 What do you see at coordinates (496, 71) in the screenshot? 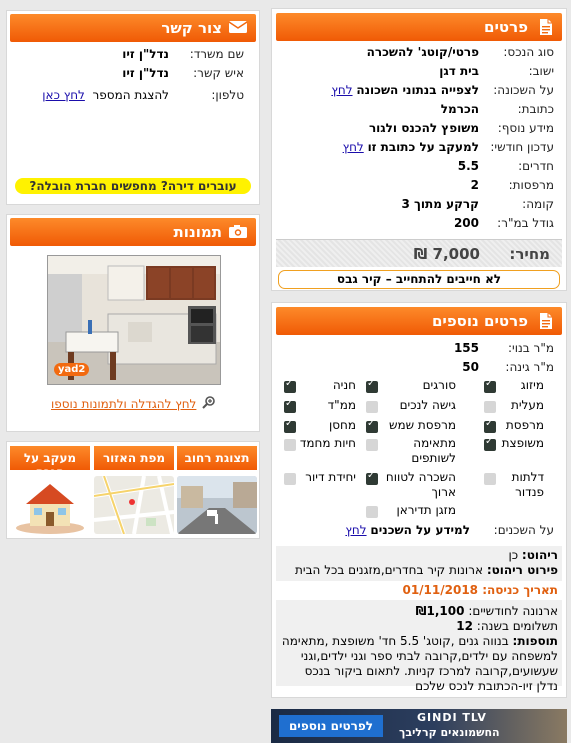
I see `detail-row-city: ישוב: בית דגן` at bounding box center [496, 71].